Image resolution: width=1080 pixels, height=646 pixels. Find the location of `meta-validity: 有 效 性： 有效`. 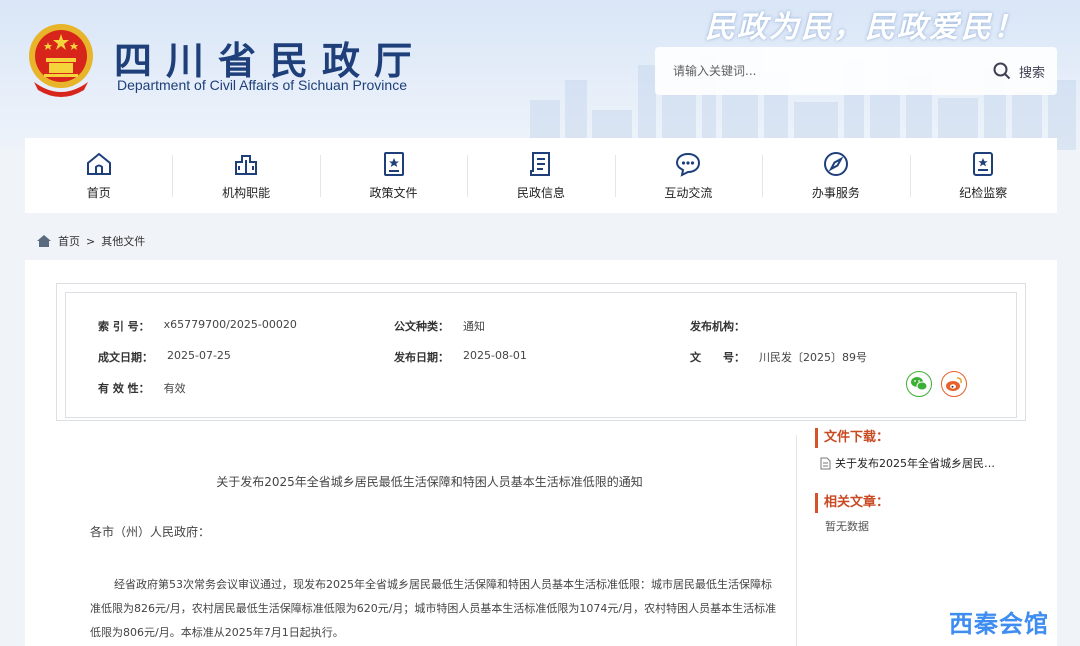

meta-validity: 有 效 性： 有效 is located at coordinates (142, 388).